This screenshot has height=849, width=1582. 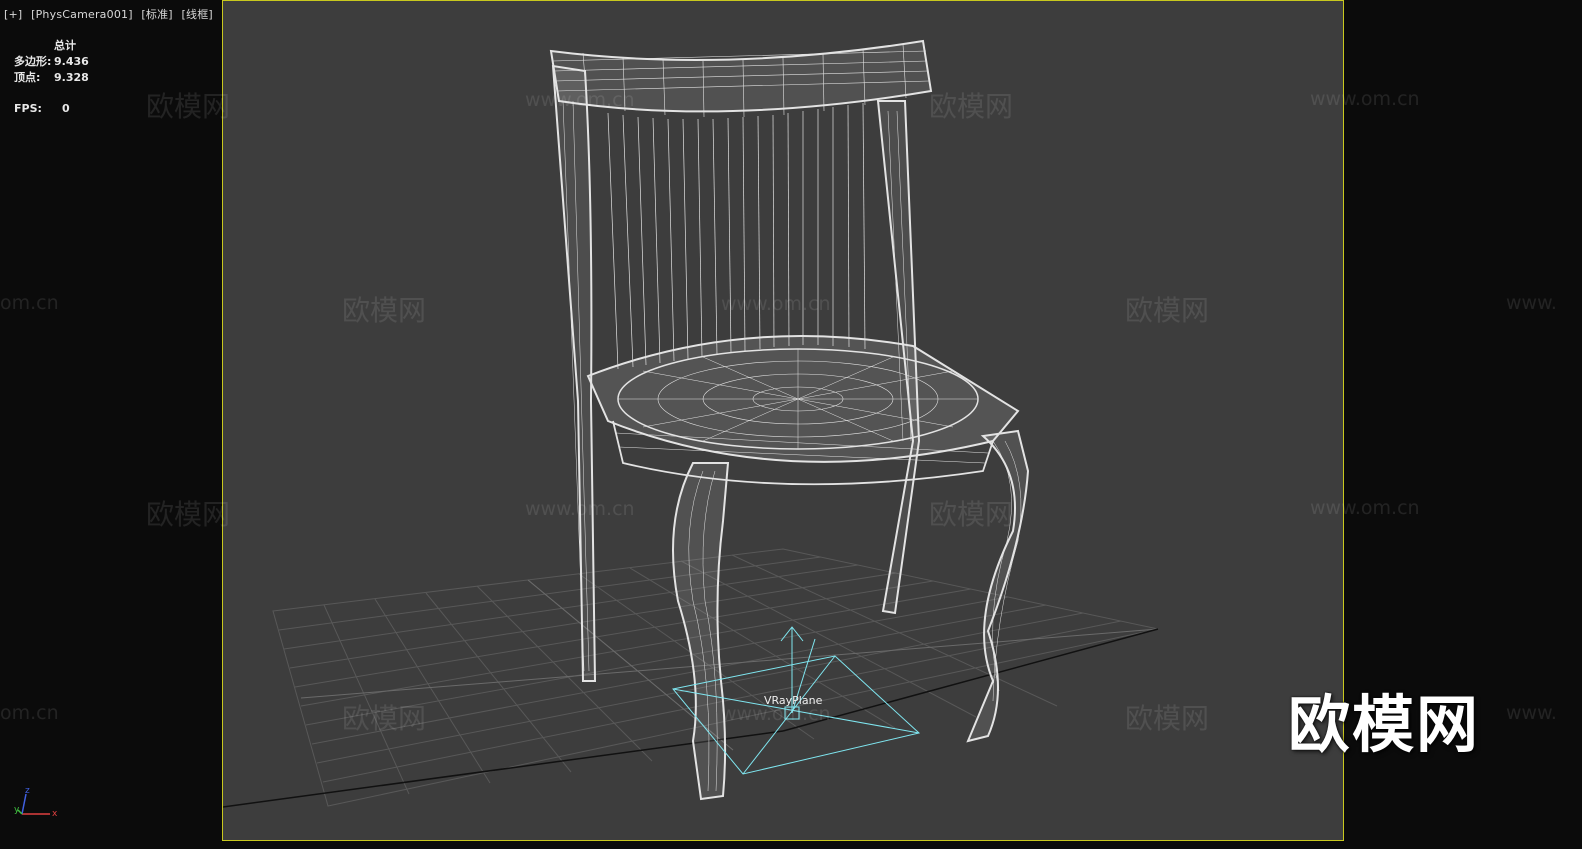 I want to click on verts-row: 顶点: 9.328, so click(x=51, y=78).